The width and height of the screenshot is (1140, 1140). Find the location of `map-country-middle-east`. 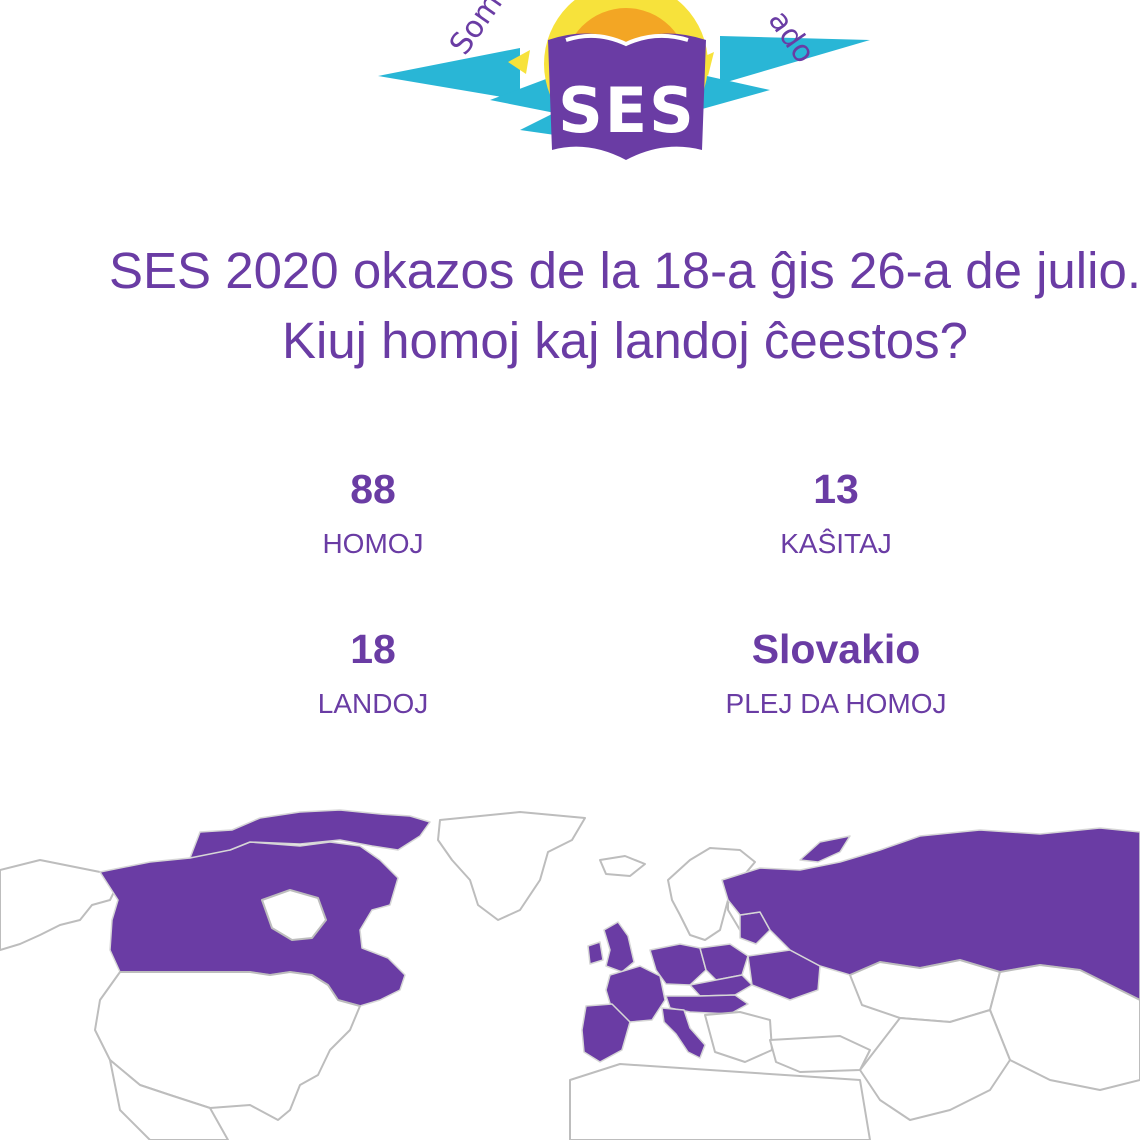

map-country-middle-east is located at coordinates (935, 1065).